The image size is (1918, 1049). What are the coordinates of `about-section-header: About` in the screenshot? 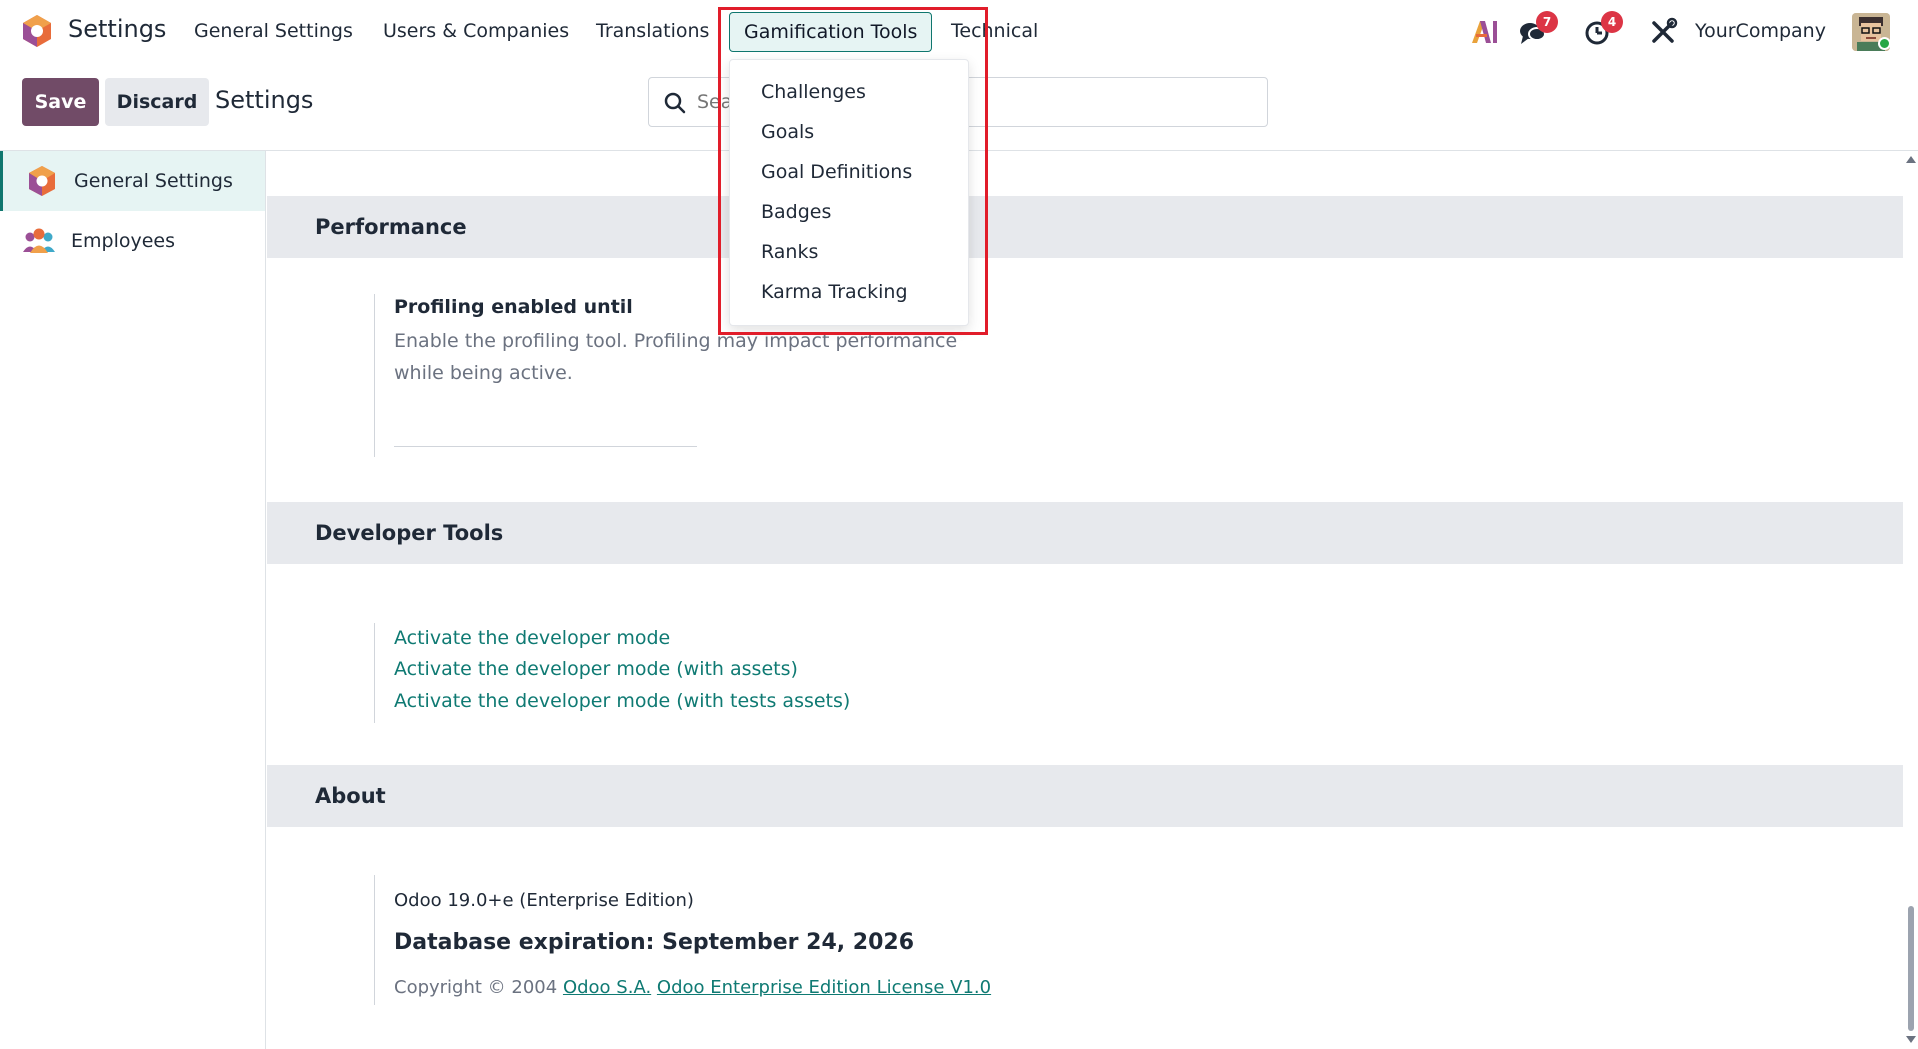 It's located at (1085, 796).